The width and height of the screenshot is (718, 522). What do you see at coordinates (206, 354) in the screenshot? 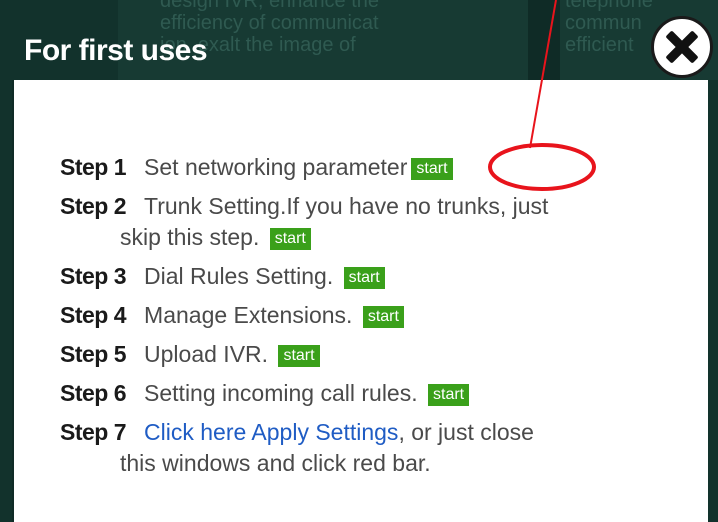
I see `step-text: Upload IVR.` at bounding box center [206, 354].